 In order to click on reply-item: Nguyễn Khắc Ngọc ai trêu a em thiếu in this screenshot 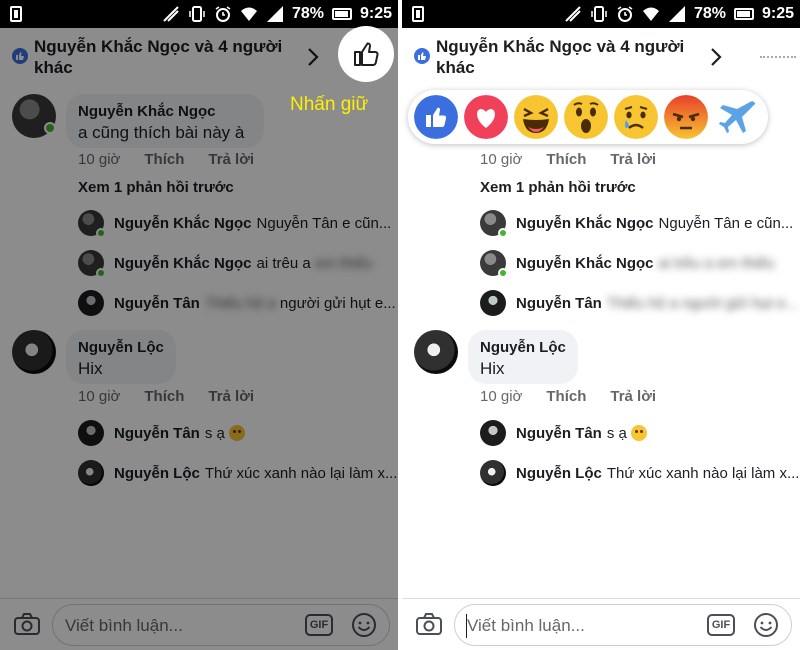, I will do `click(627, 264)`.